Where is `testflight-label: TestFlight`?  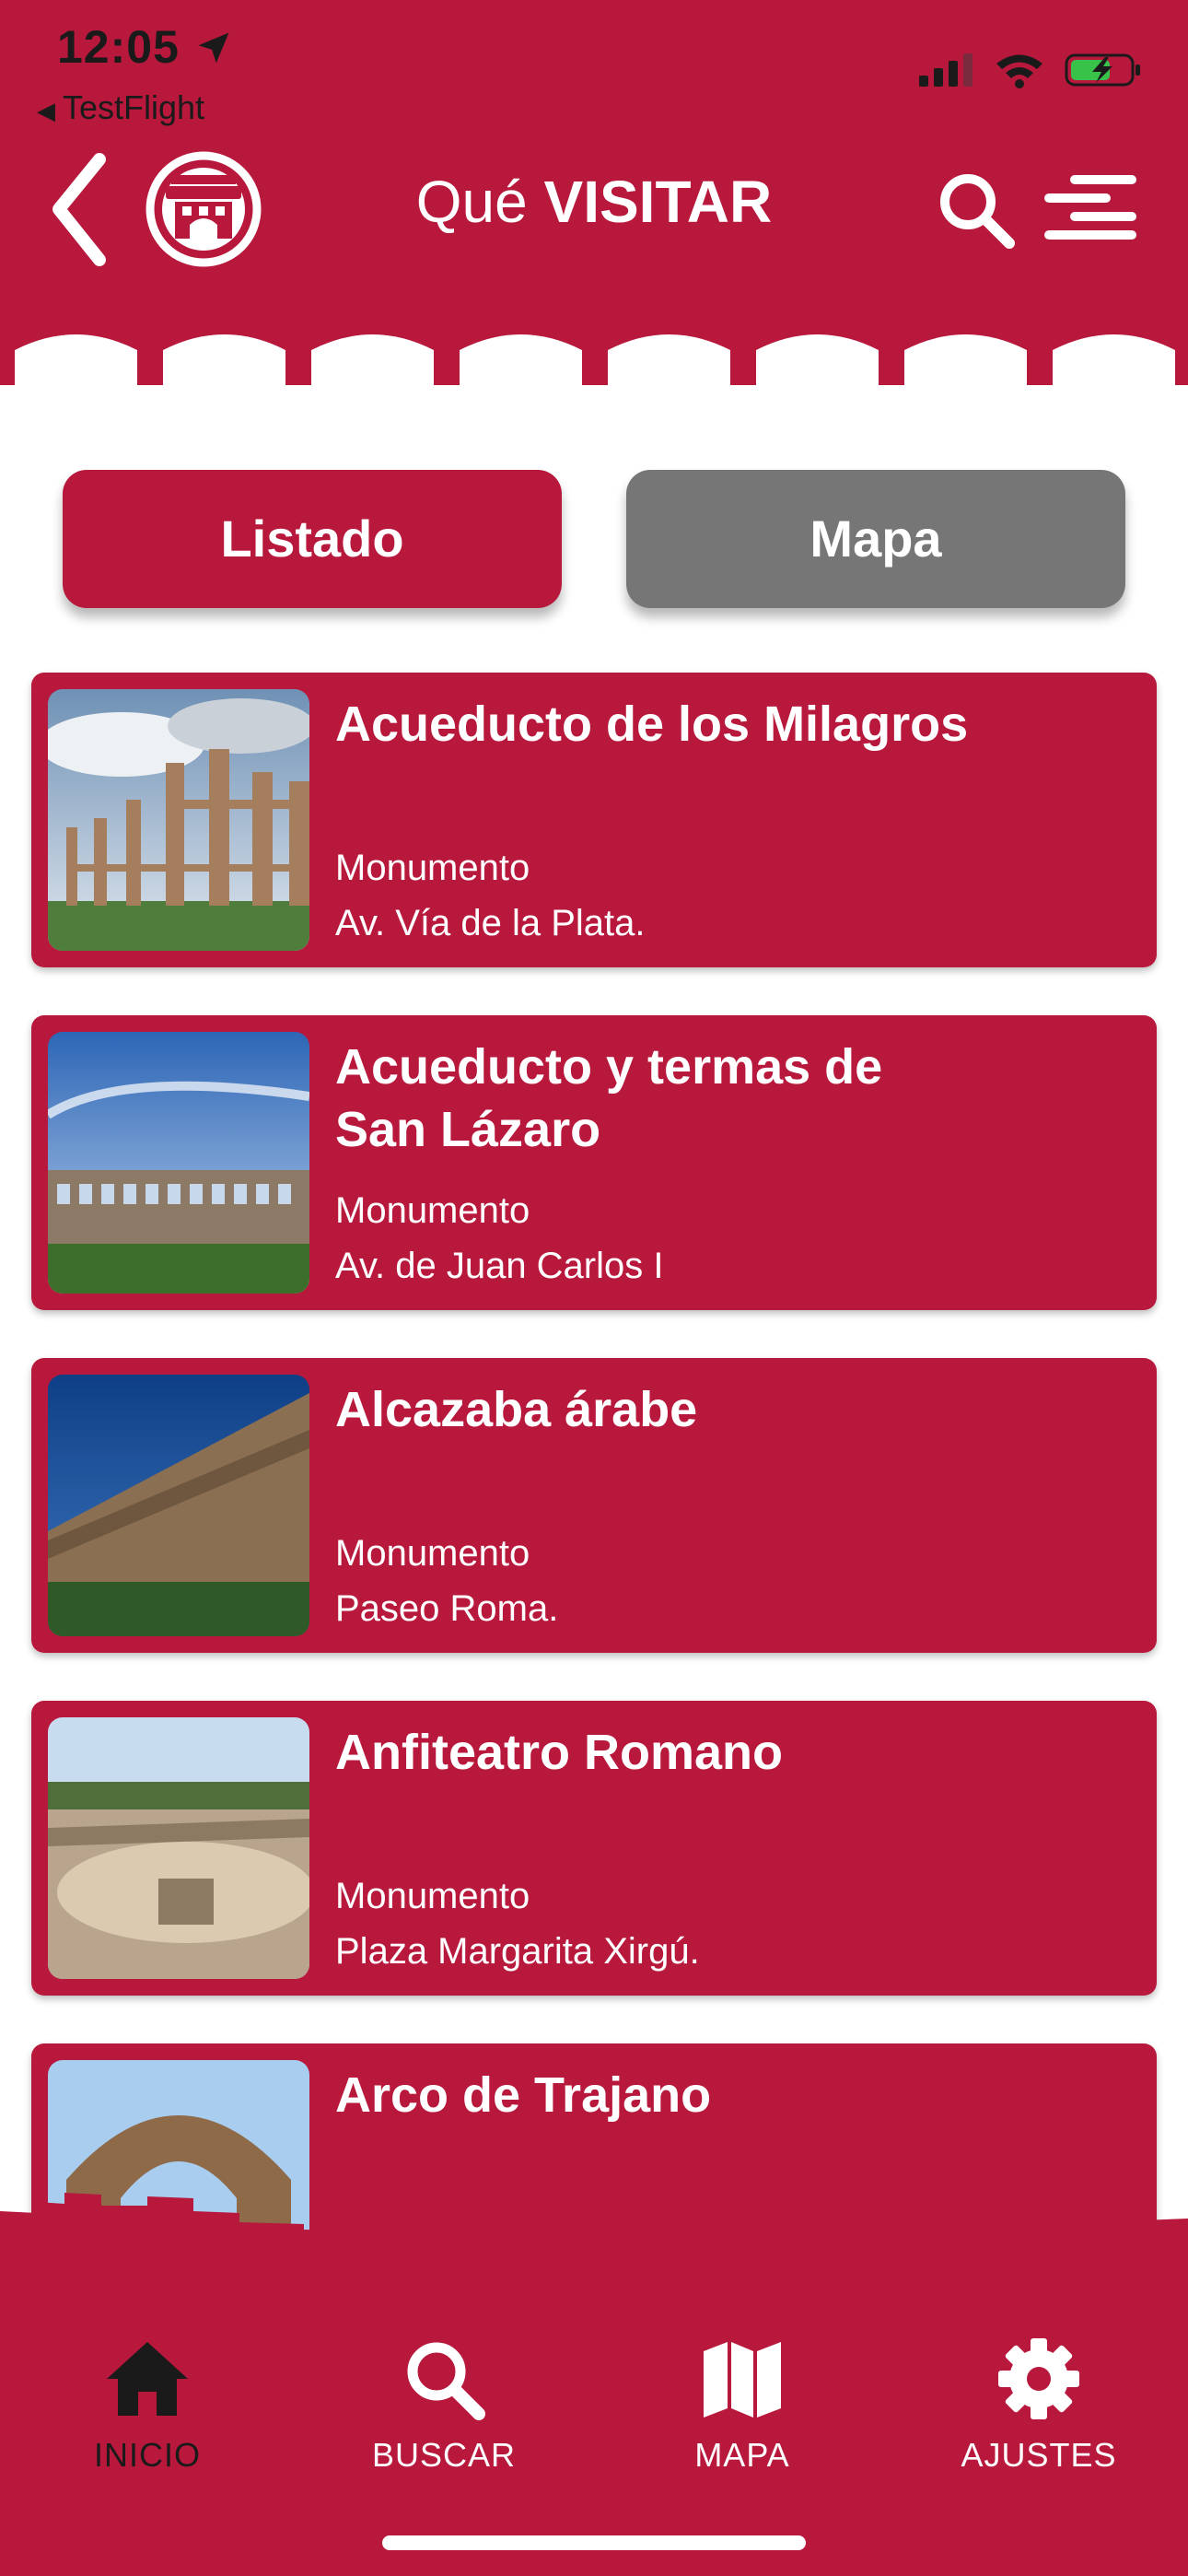 testflight-label: TestFlight is located at coordinates (134, 107).